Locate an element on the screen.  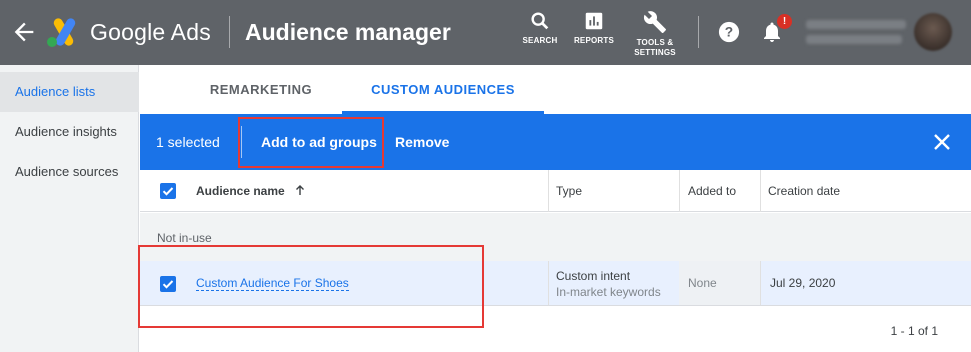
notification-badge: ! is located at coordinates (784, 21).